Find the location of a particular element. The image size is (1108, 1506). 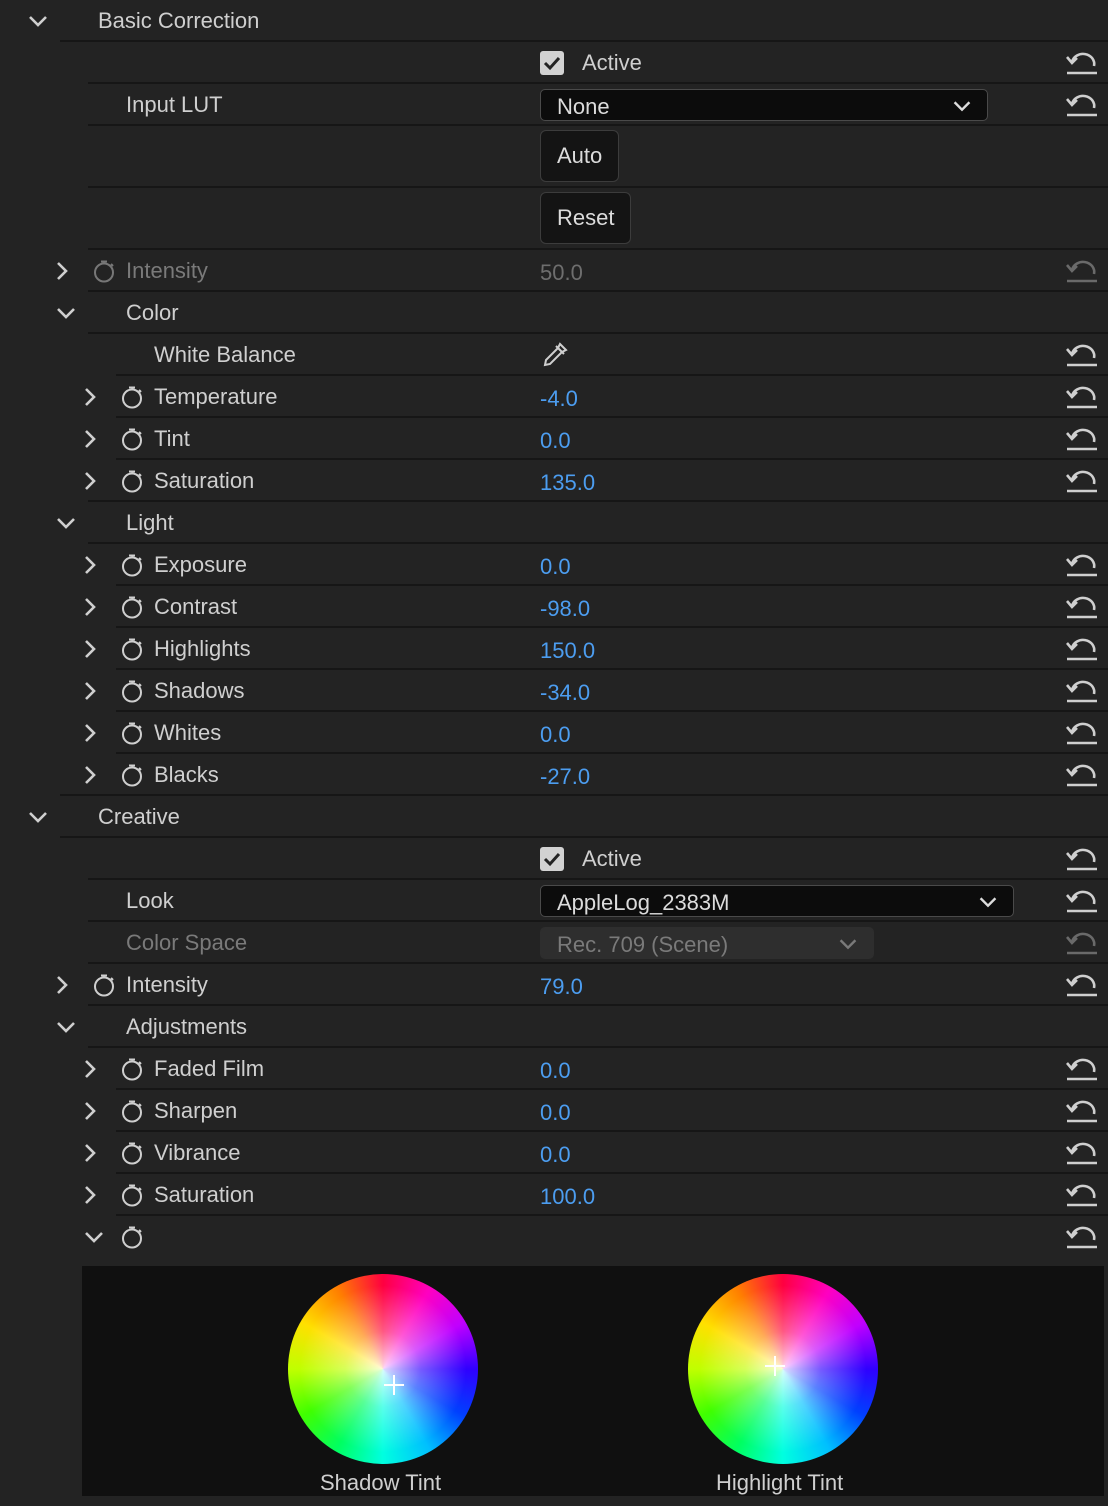

vibrance-value: 0.0 is located at coordinates (555, 1155).